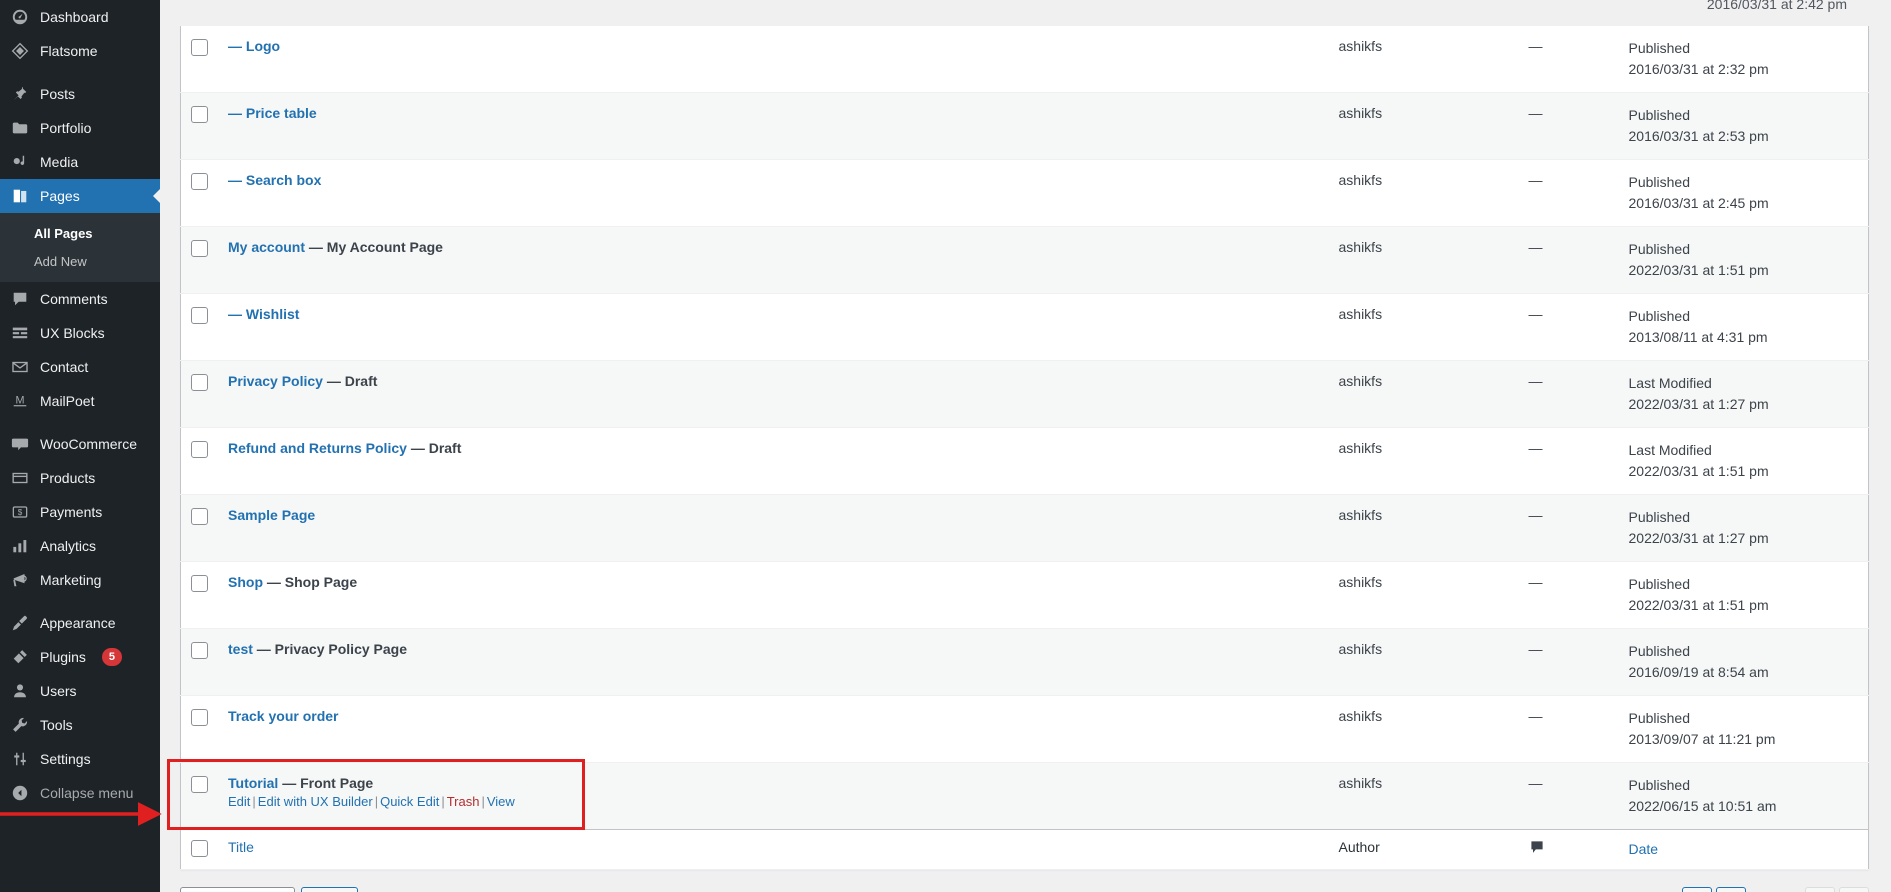  Describe the element at coordinates (64, 367) in the screenshot. I see `sidebar-item-label: Contact` at that location.